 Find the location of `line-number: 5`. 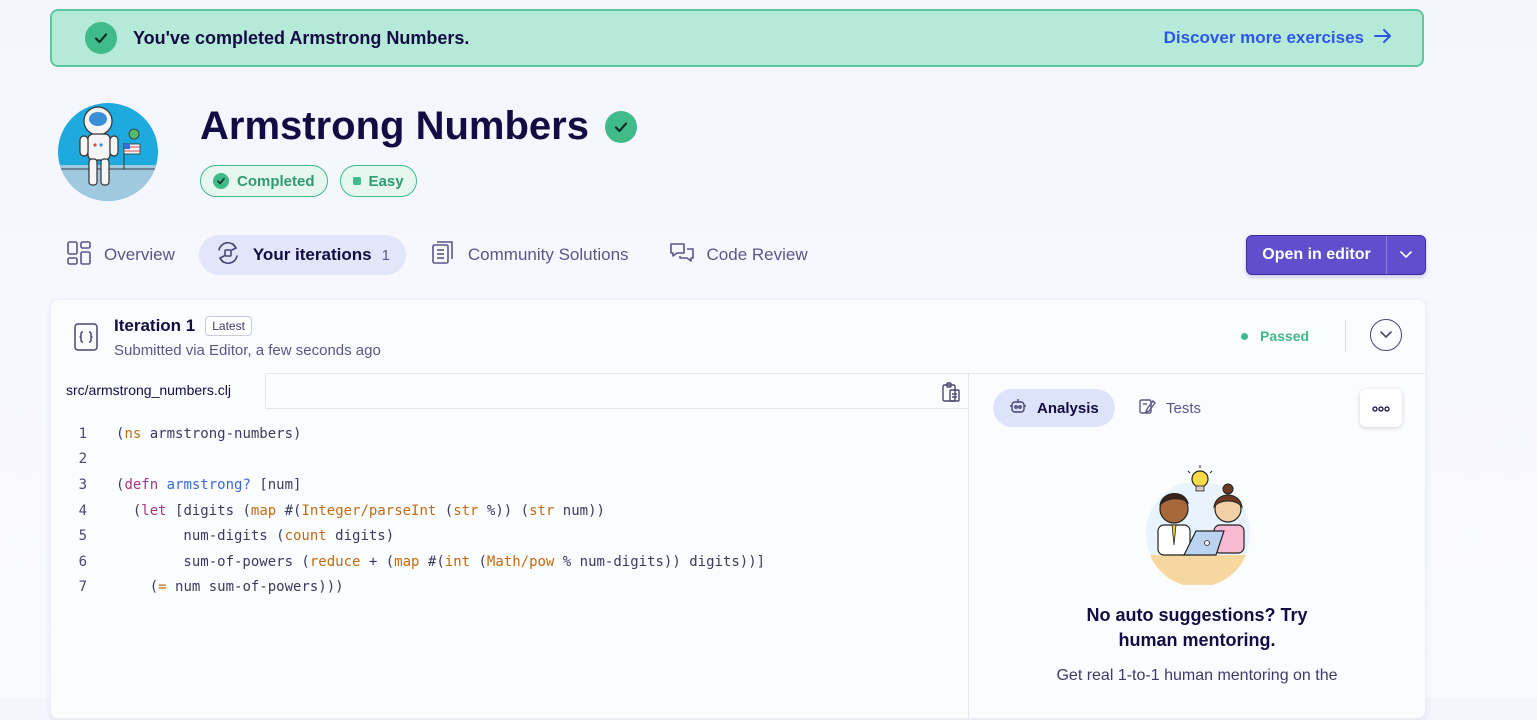

line-number: 5 is located at coordinates (82, 536).